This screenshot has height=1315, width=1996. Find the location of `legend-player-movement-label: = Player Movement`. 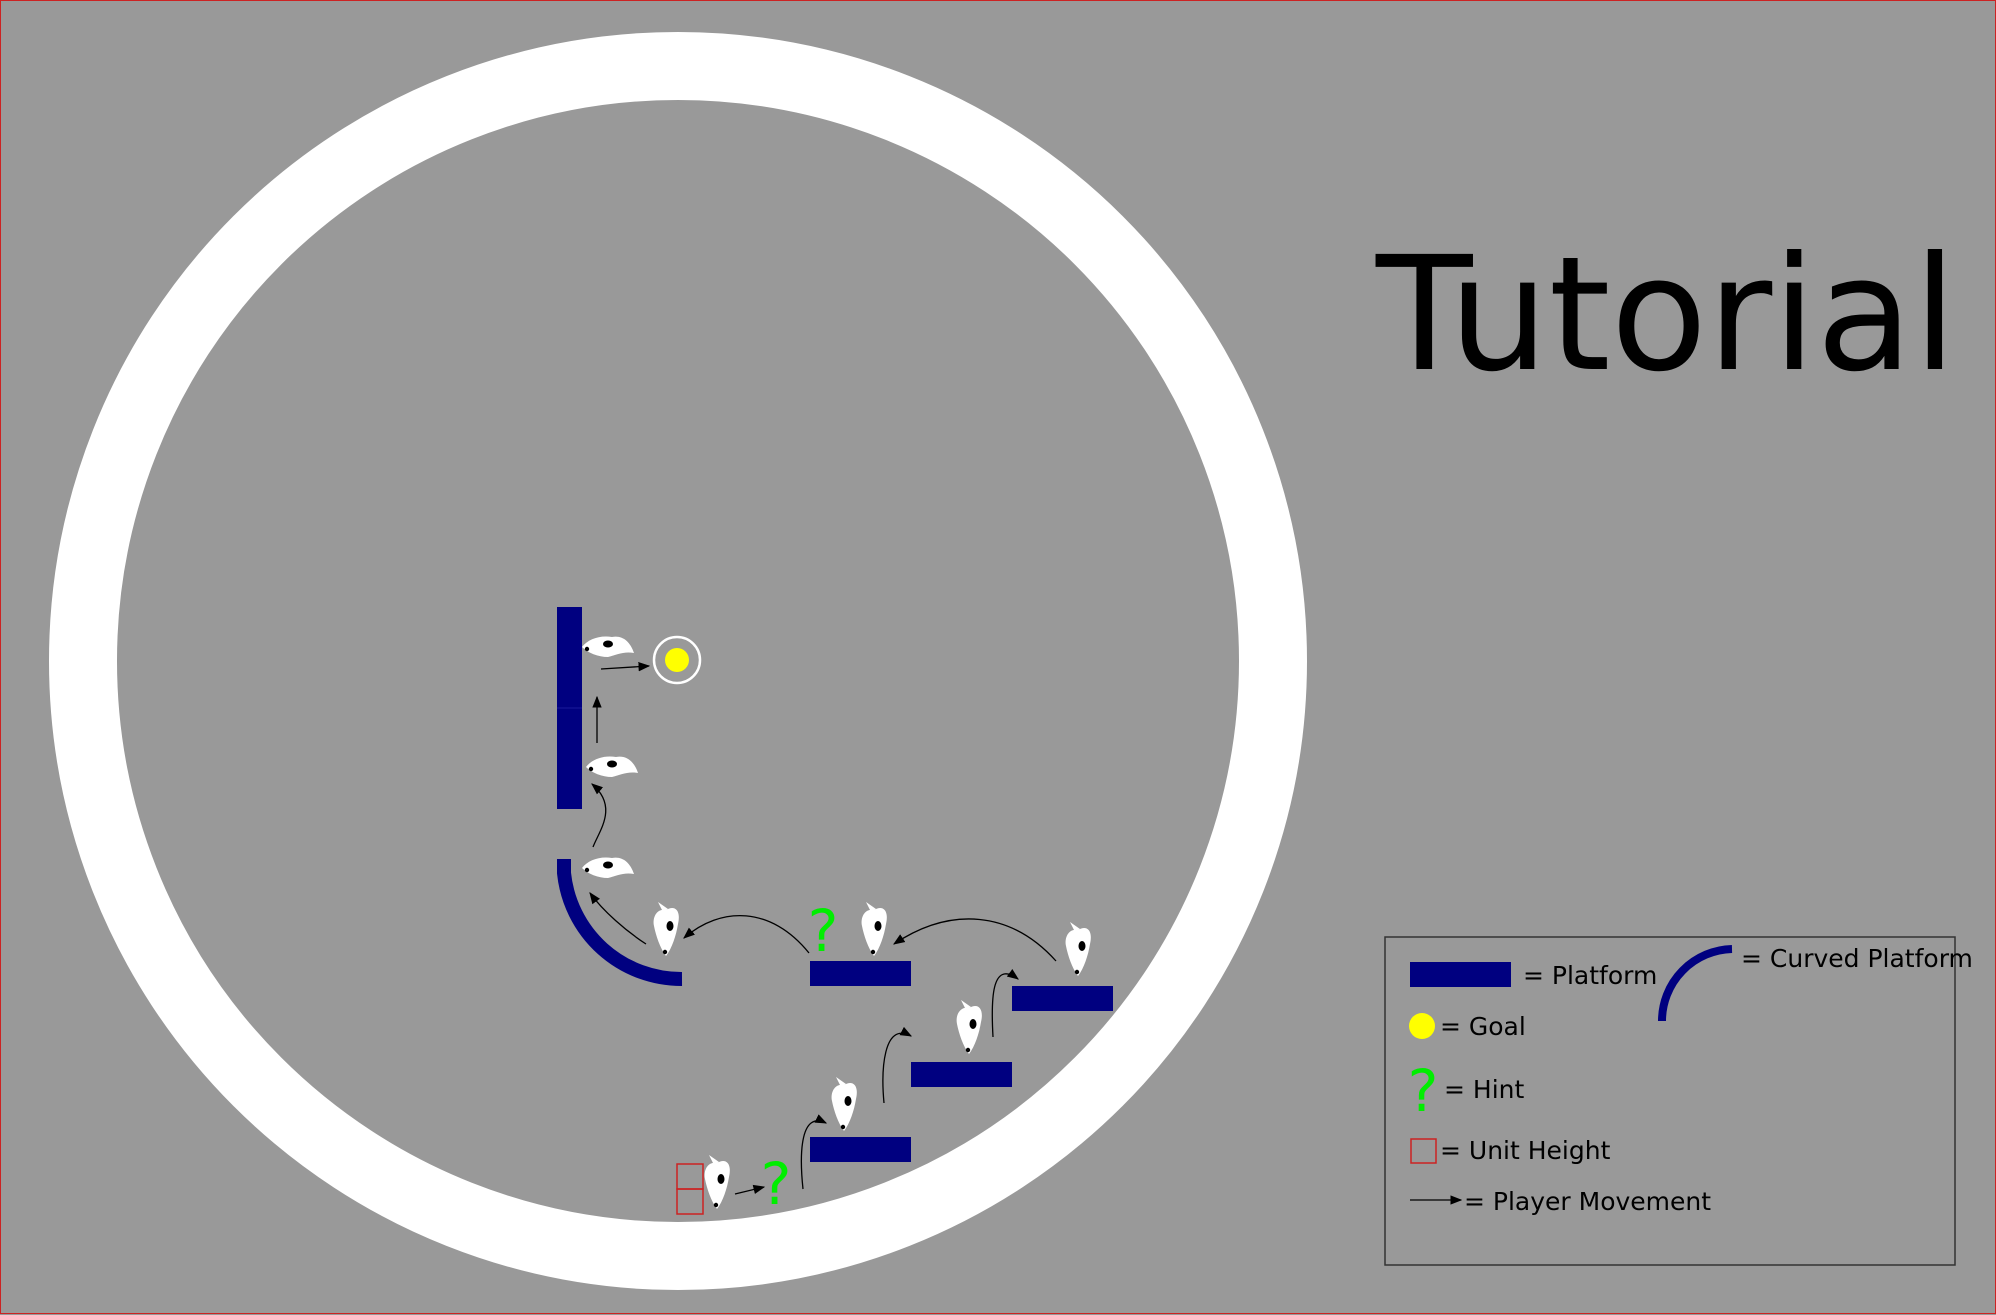

legend-player-movement-label: = Player Movement is located at coordinates (1587, 1201).